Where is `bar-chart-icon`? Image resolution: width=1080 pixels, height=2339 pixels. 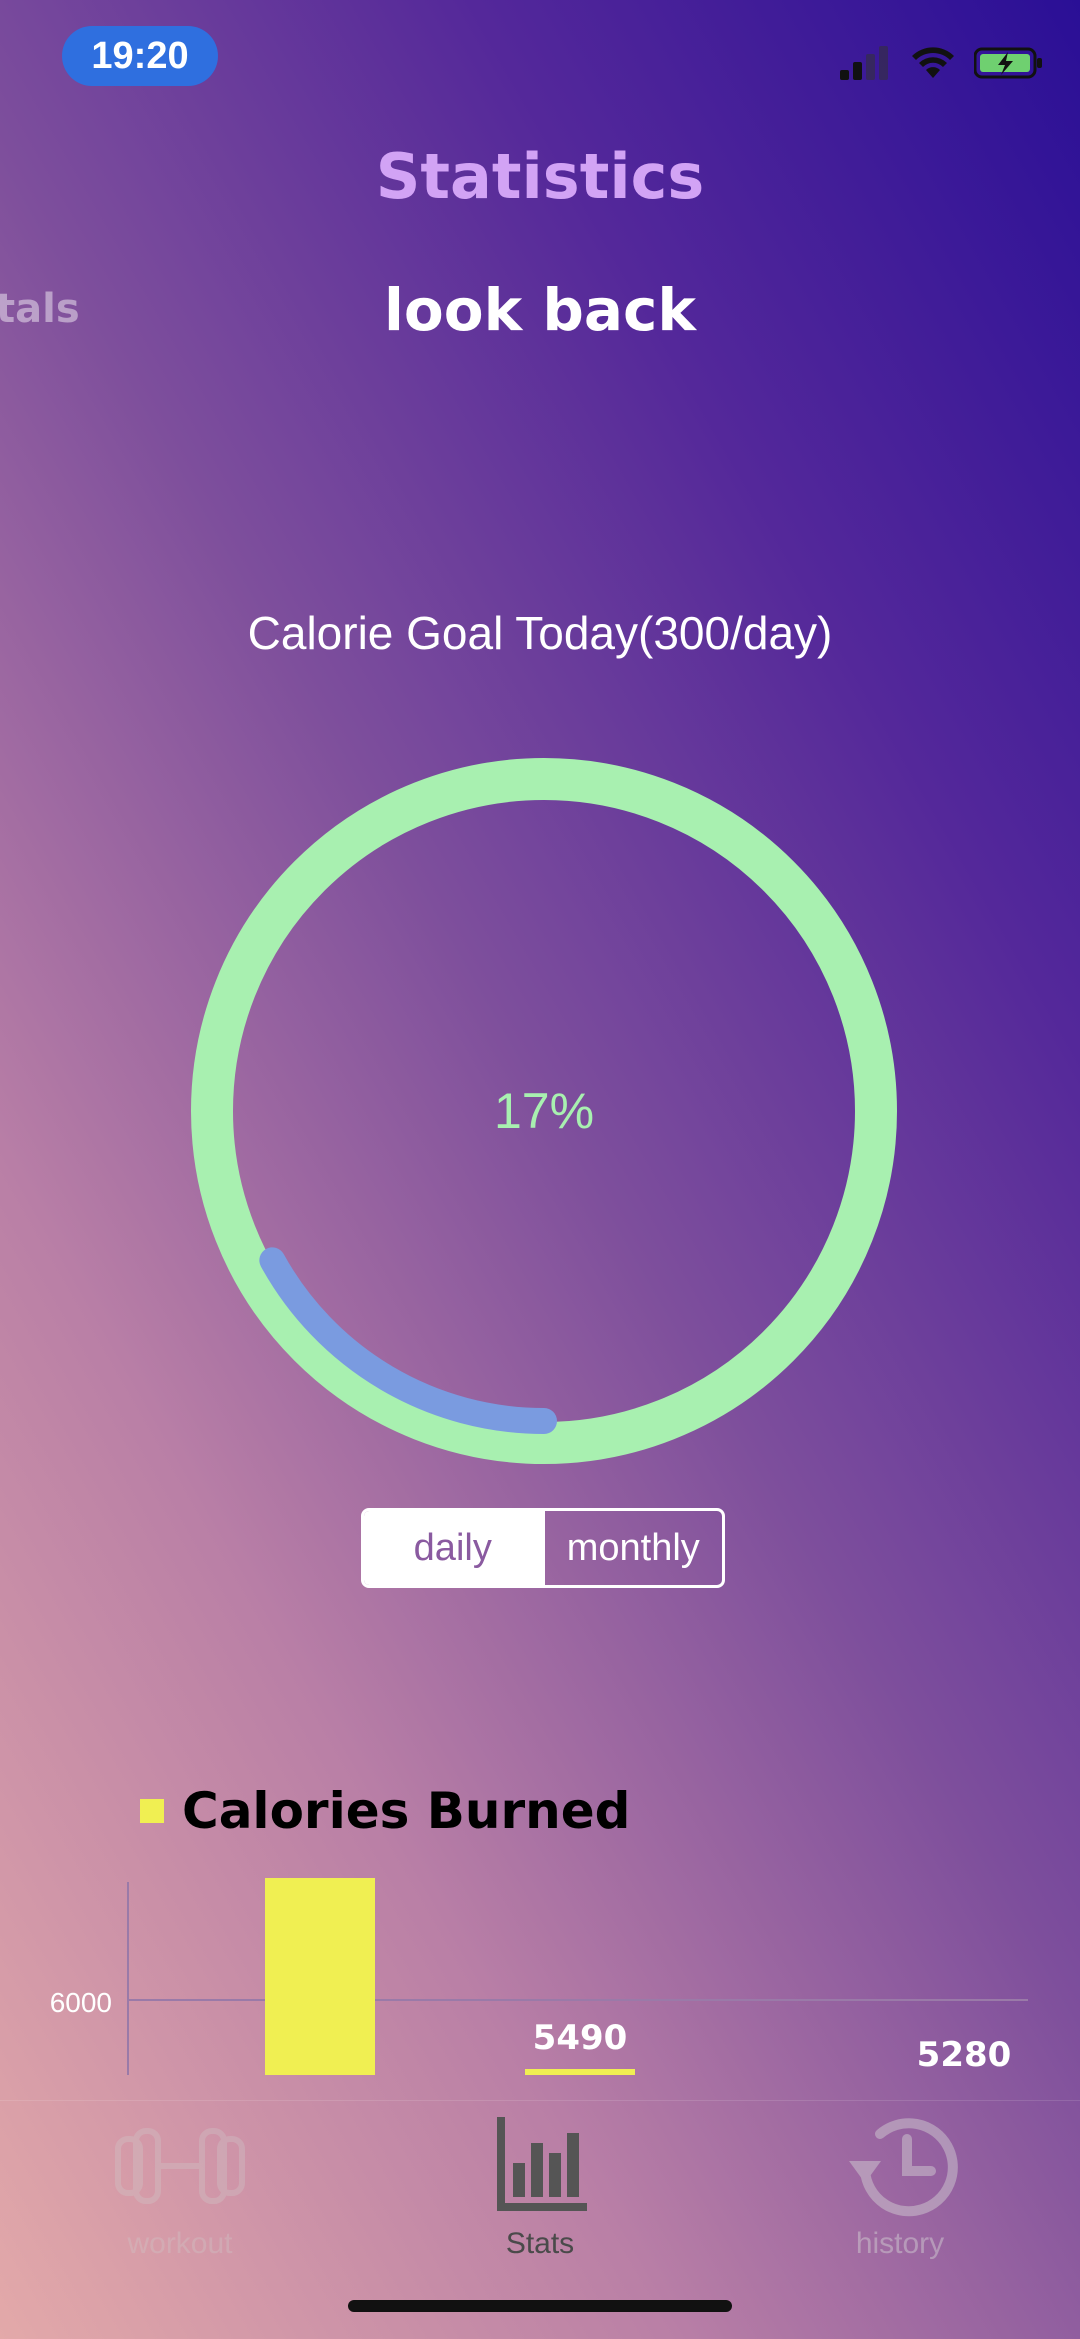
bar-chart-icon is located at coordinates (542, 2164).